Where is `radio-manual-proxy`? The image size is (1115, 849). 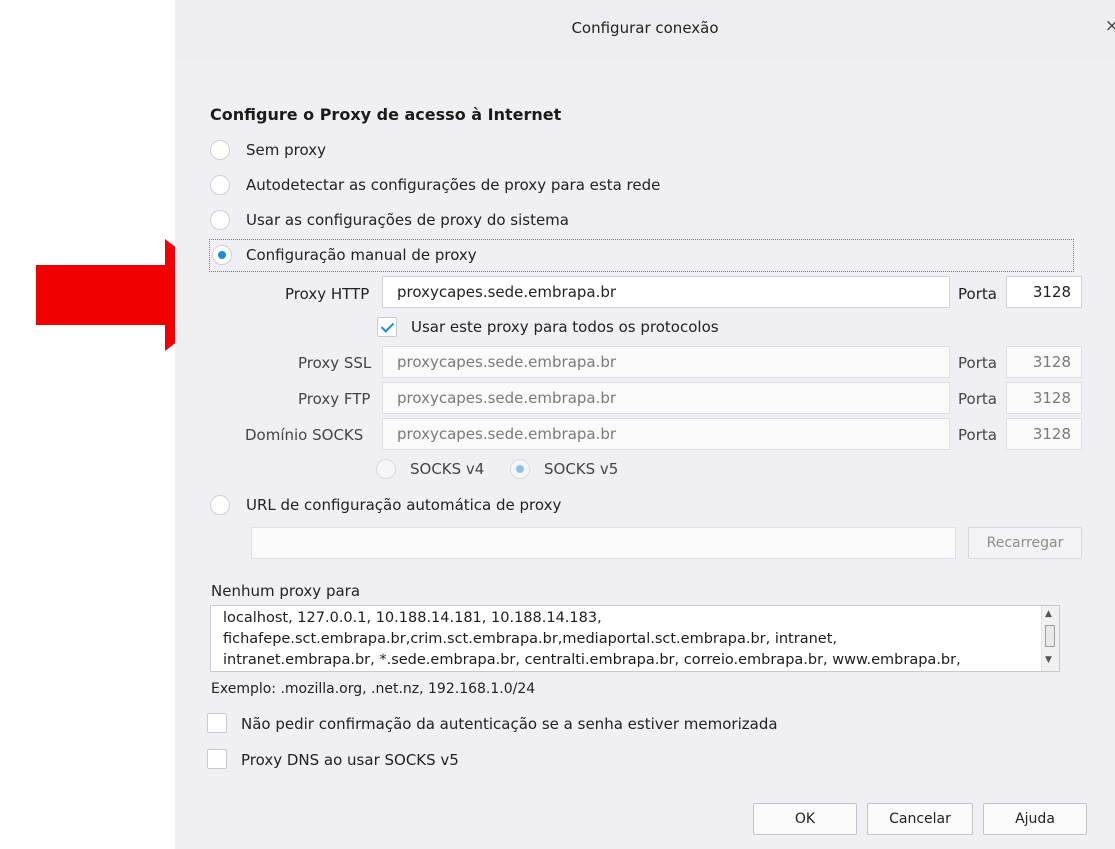
radio-manual-proxy is located at coordinates (222, 255).